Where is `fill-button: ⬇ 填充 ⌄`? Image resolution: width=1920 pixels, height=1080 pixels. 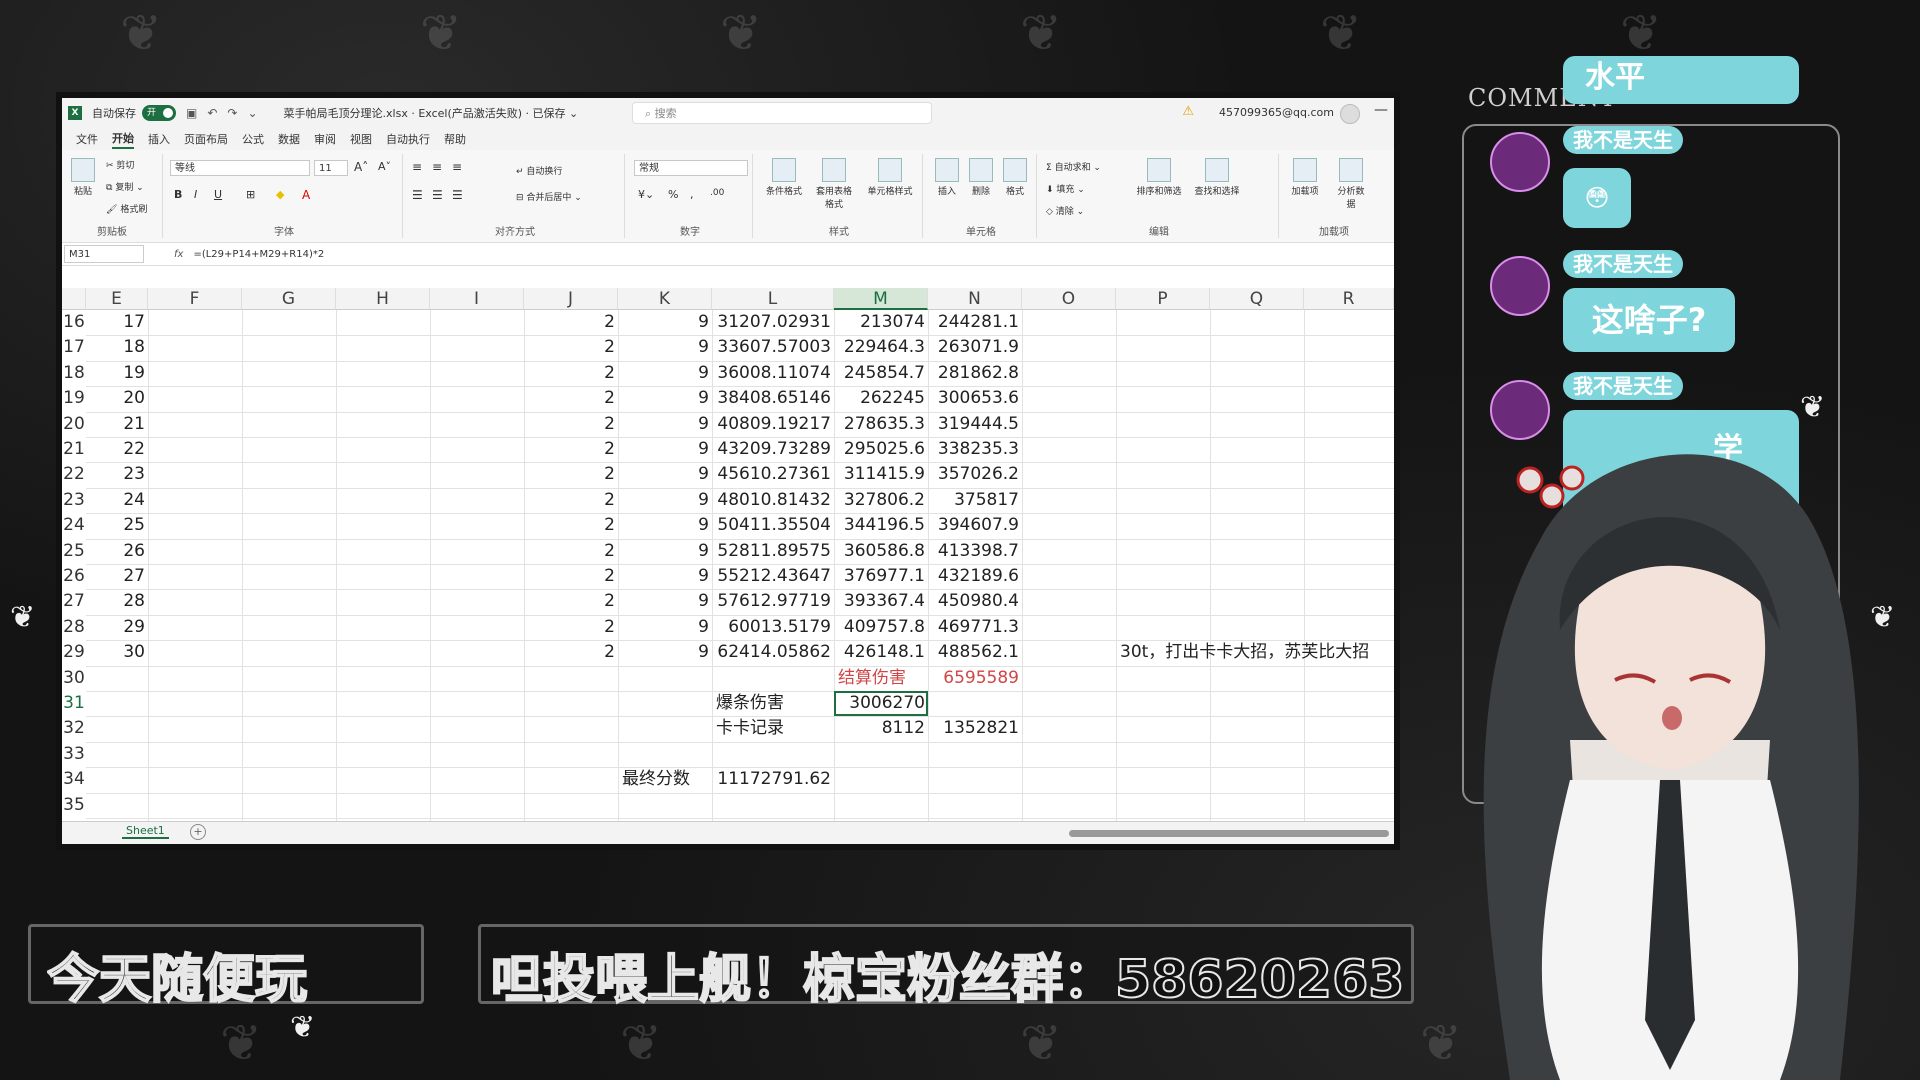
fill-button: ⬇ 填充 ⌄ is located at coordinates (1065, 188).